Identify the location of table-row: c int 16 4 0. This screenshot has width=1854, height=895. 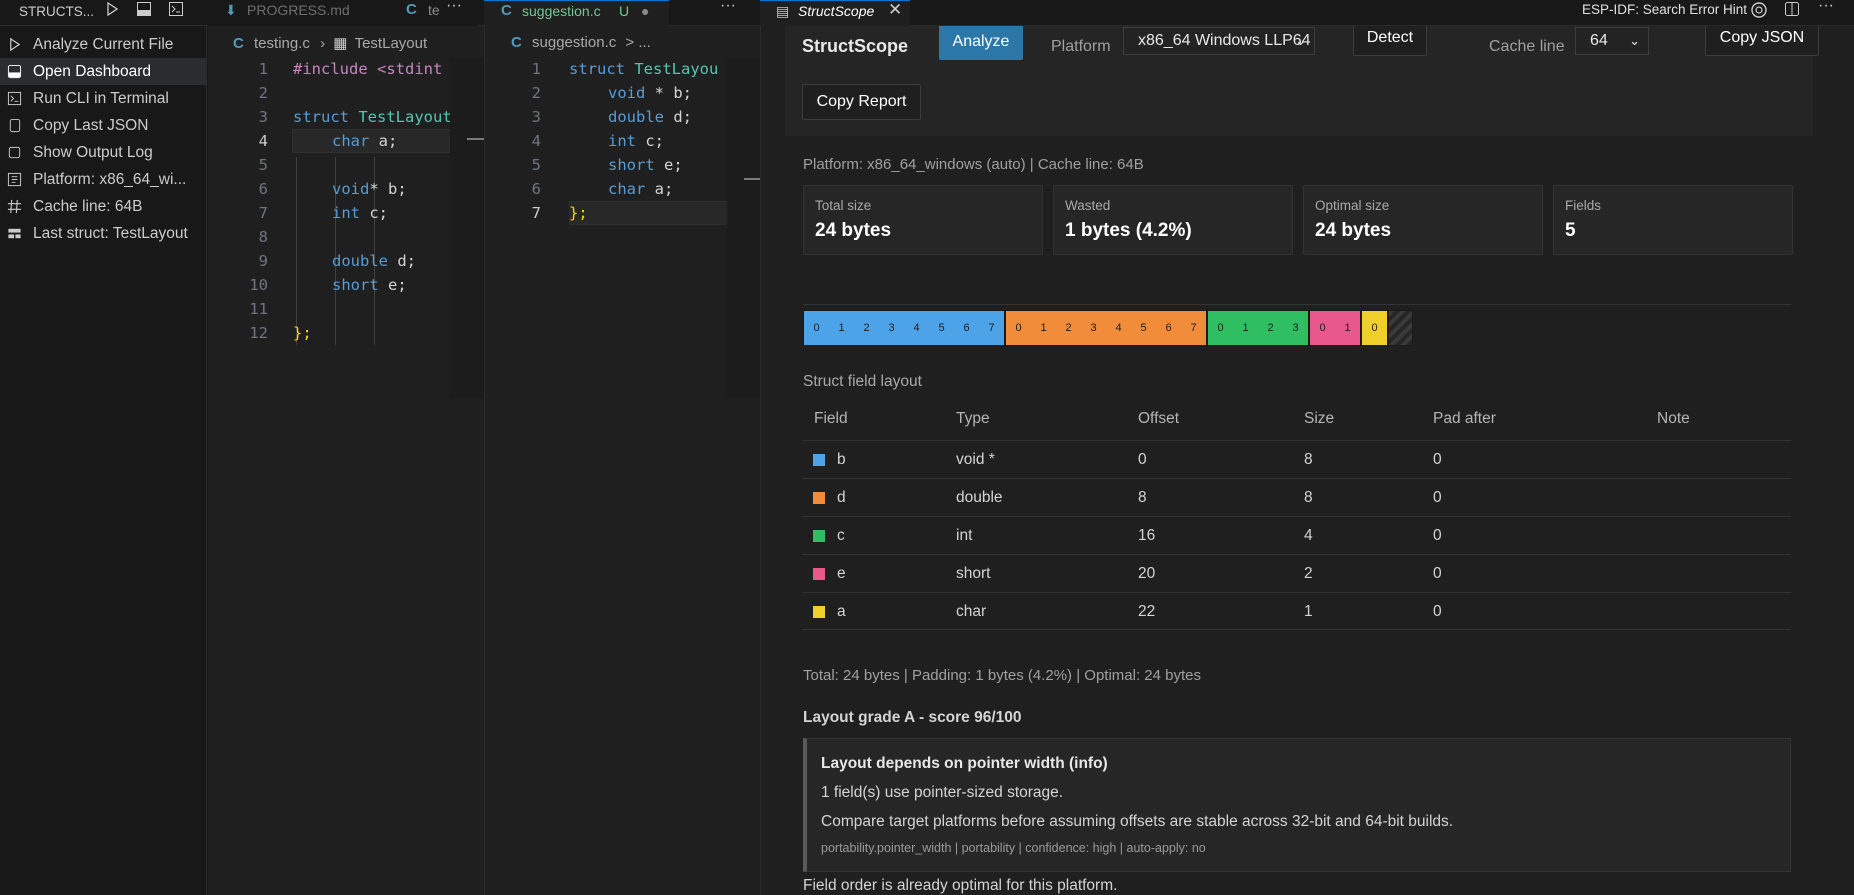
(1297, 535).